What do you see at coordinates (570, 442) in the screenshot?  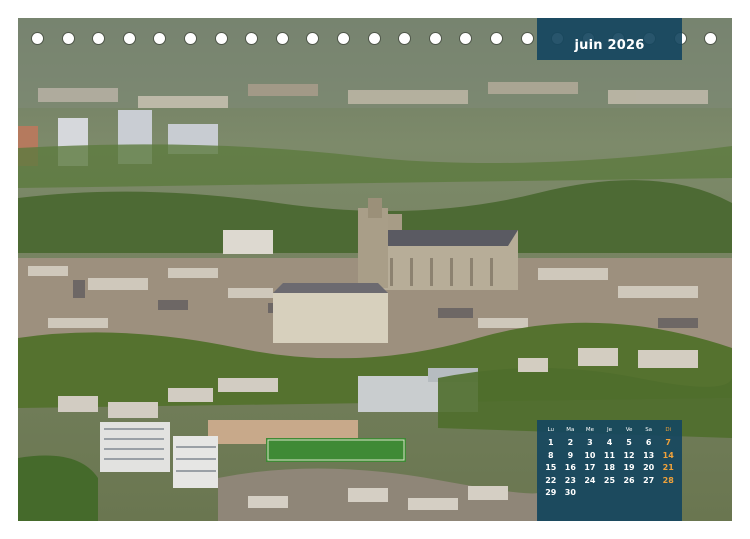 I see `calendar-day: 2` at bounding box center [570, 442].